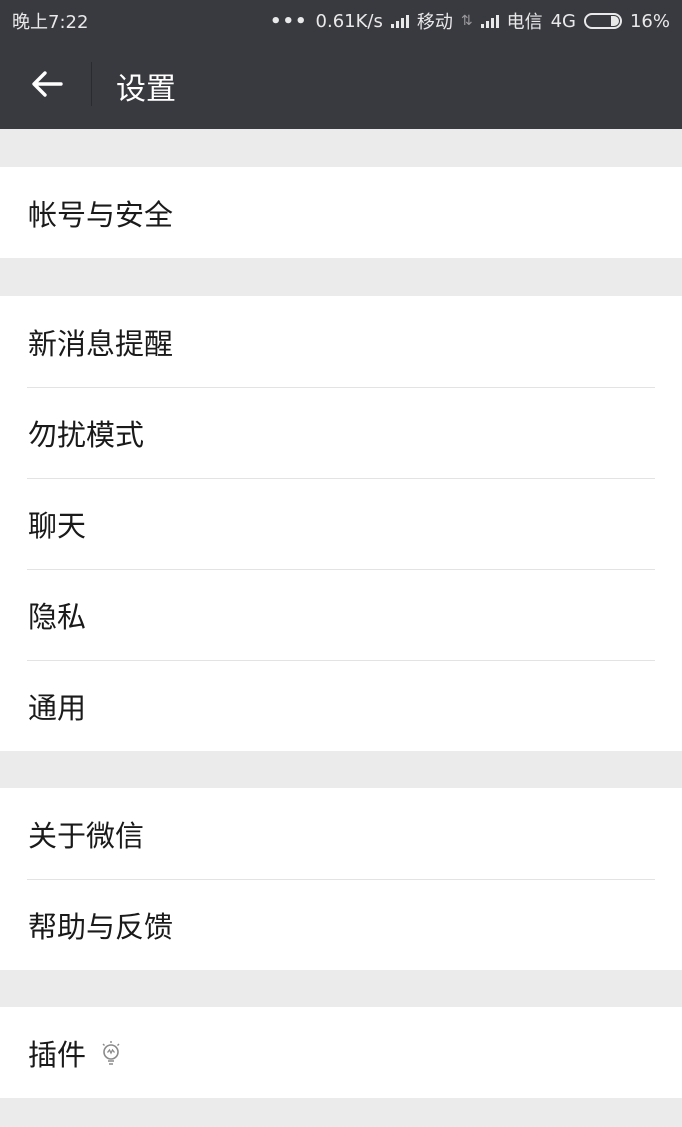  What do you see at coordinates (101, 343) in the screenshot?
I see `item-label: 新消息提醒` at bounding box center [101, 343].